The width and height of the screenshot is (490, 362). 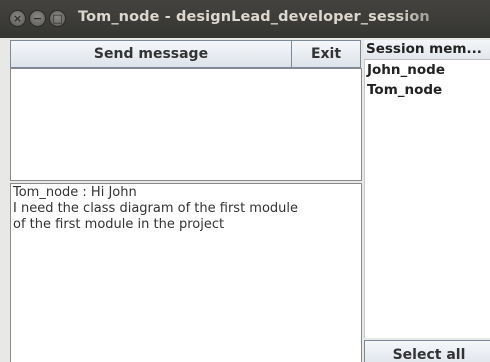 I want to click on select-all-button: Select all, so click(x=427, y=351).